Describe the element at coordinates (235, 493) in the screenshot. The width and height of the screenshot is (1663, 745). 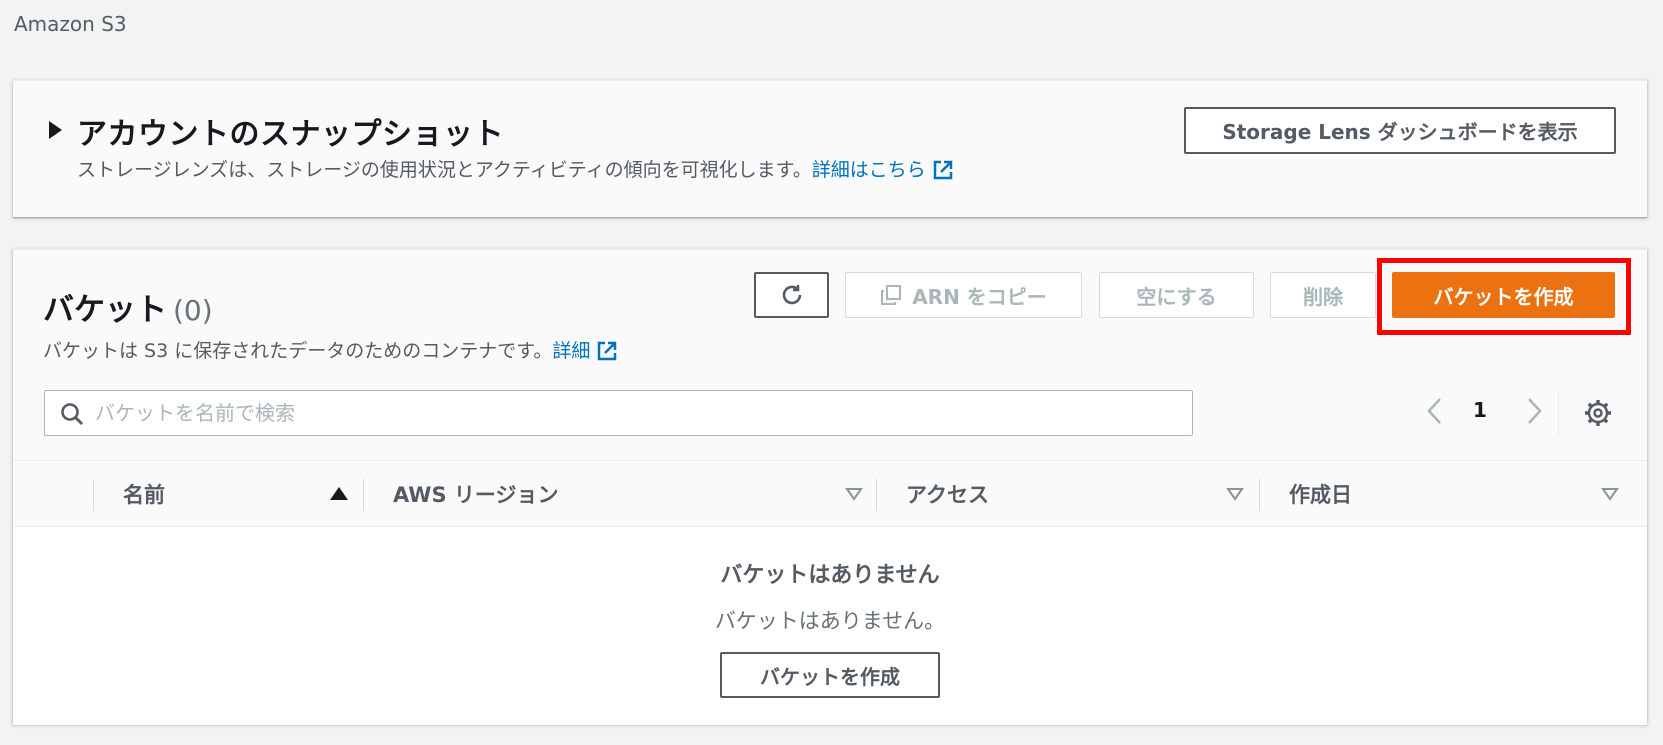
I see `column-header-name: 名前` at that location.